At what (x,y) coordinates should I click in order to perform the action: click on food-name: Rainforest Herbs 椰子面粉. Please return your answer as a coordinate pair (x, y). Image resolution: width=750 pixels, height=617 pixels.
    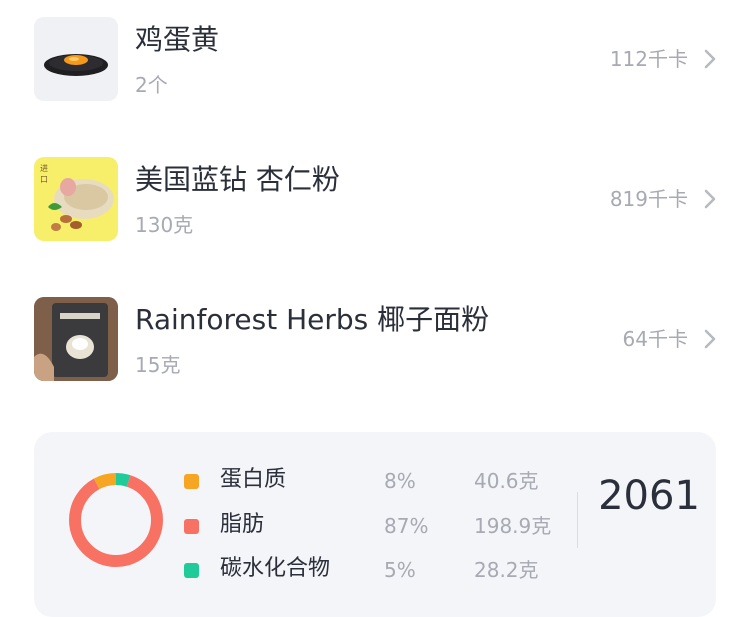
    Looking at the image, I should click on (312, 319).